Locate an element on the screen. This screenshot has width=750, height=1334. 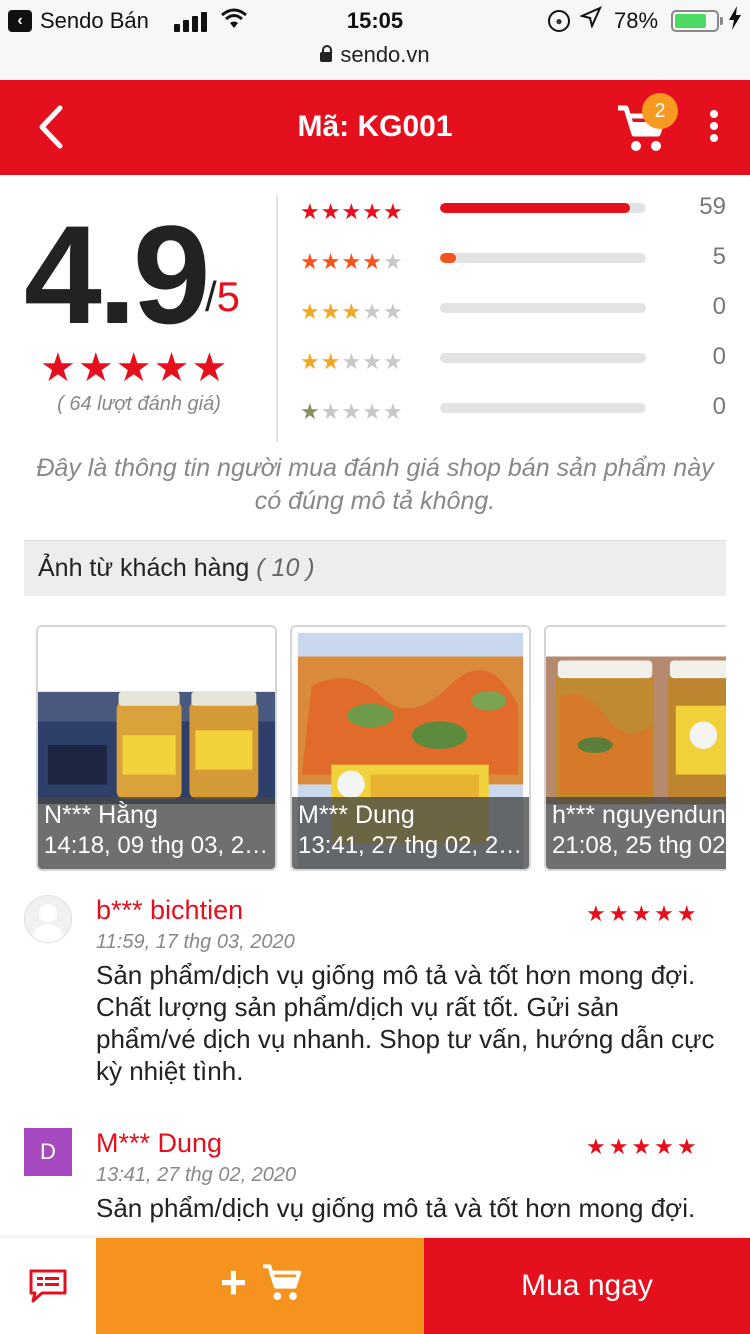
secure-lock-icon is located at coordinates (326, 53).